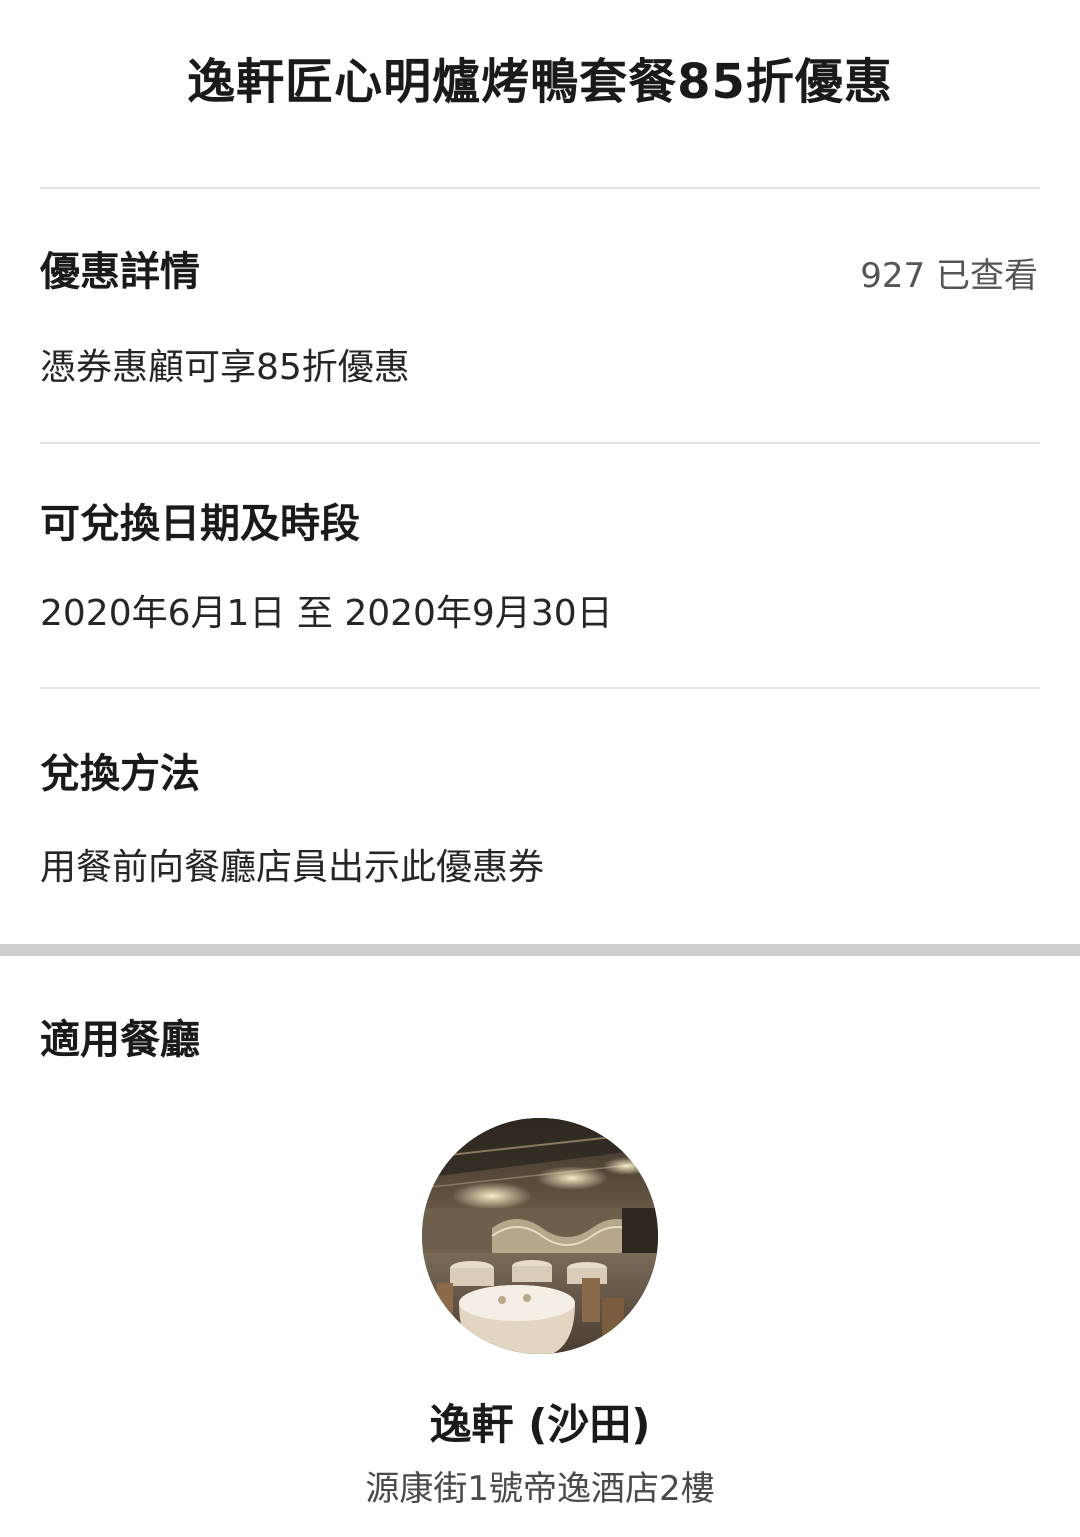 This screenshot has width=1080, height=1537. I want to click on redeem-method-heading: 兌換方法, so click(120, 774).